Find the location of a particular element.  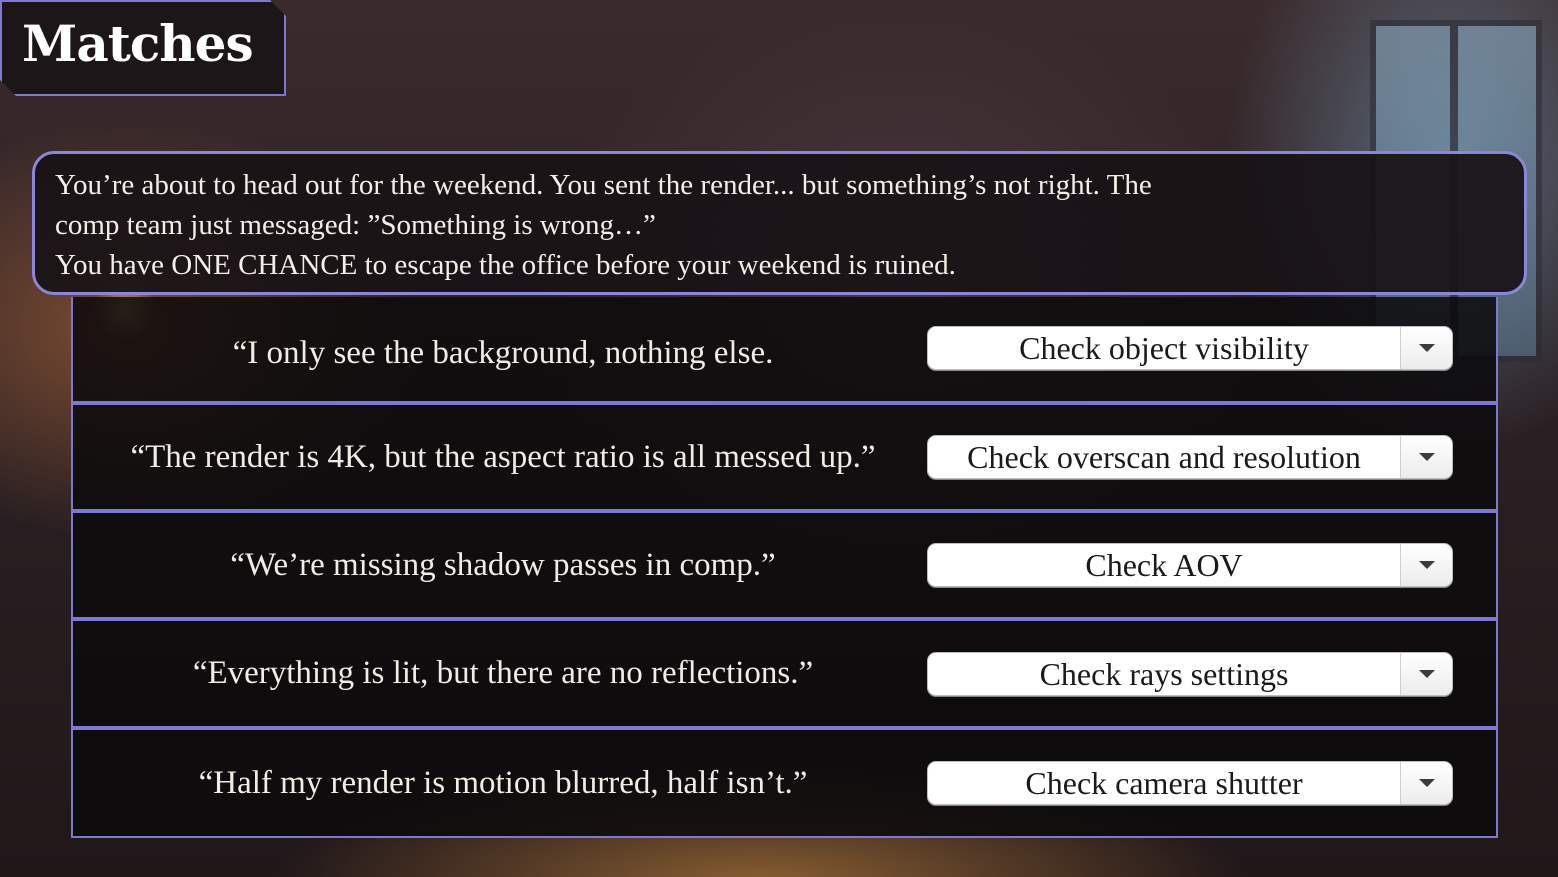

selected-answer: Check camera shutter is located at coordinates (1164, 782).